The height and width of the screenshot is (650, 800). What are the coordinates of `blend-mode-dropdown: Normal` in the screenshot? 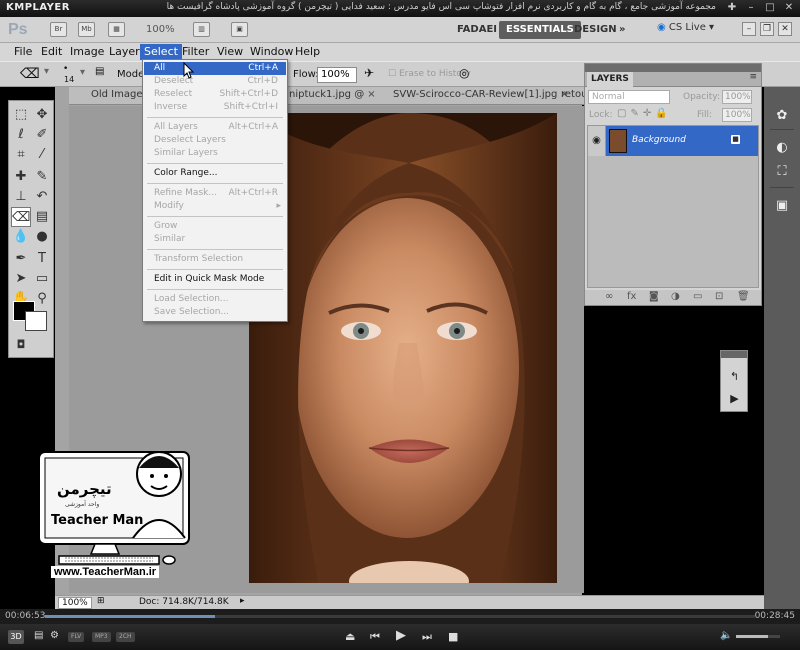 It's located at (629, 97).